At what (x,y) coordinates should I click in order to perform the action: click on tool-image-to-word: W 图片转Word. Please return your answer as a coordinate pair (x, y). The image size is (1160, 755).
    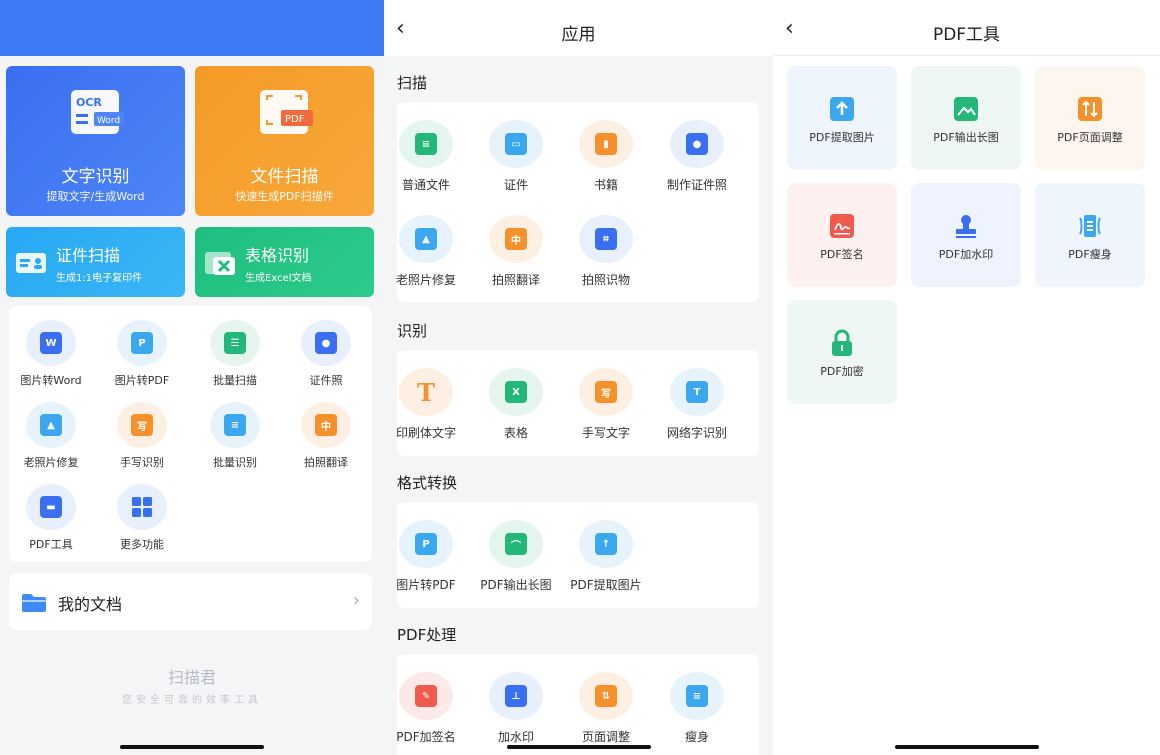
    Looking at the image, I should click on (51, 354).